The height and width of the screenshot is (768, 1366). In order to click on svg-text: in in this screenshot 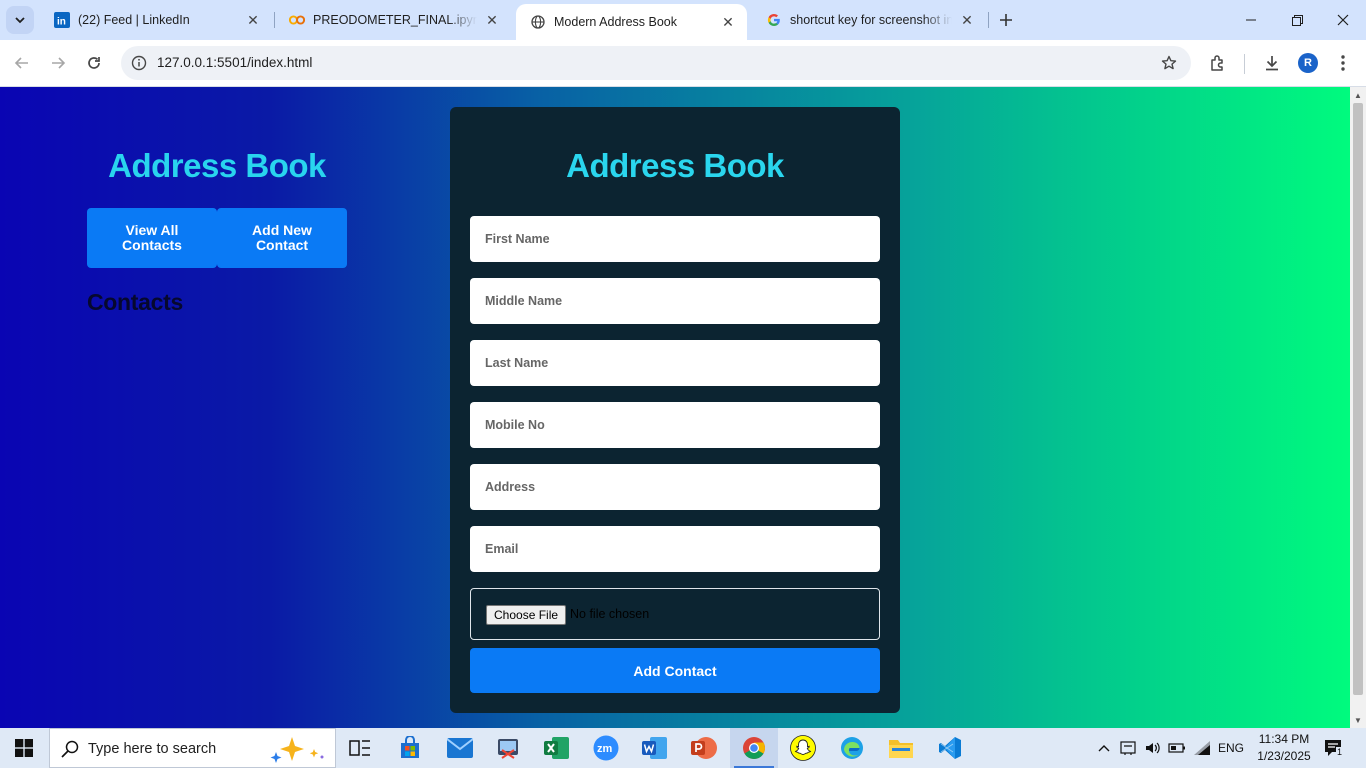, I will do `click(61, 22)`.